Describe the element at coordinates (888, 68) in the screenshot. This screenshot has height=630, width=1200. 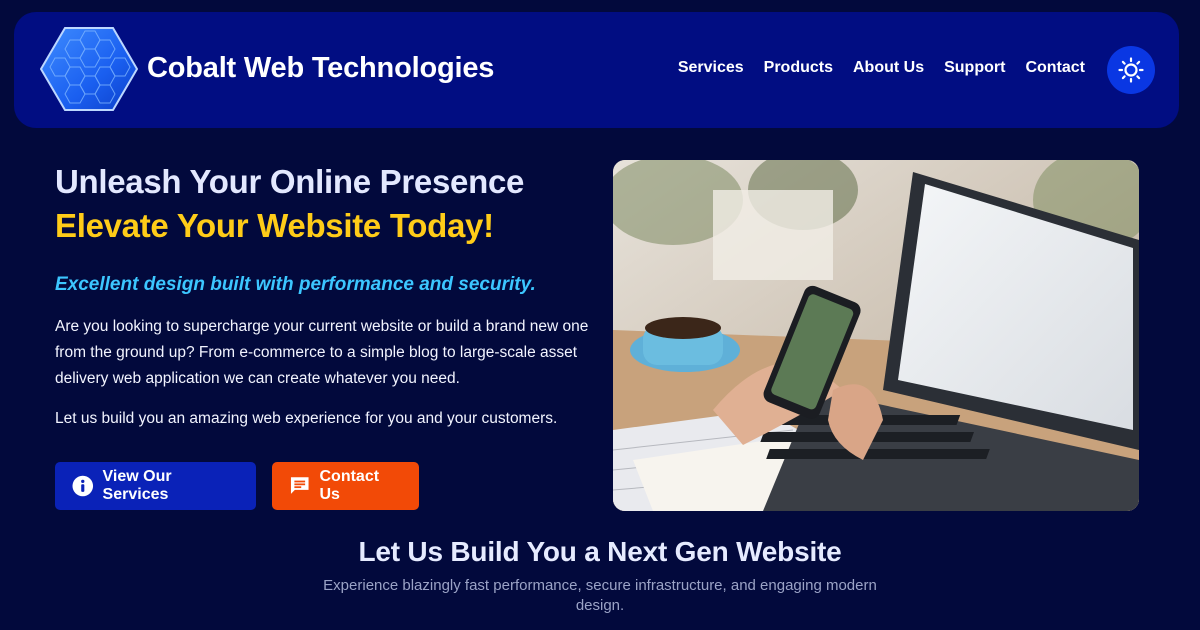
I see `nav-about-us: About Us` at that location.